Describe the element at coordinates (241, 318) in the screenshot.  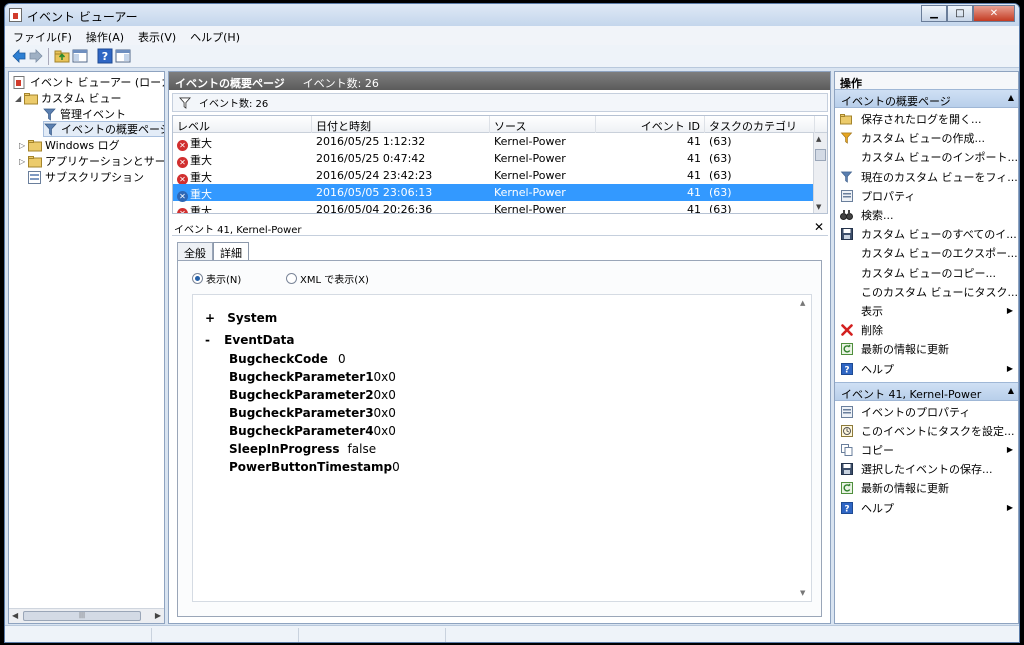
I see `node-system: + System` at that location.